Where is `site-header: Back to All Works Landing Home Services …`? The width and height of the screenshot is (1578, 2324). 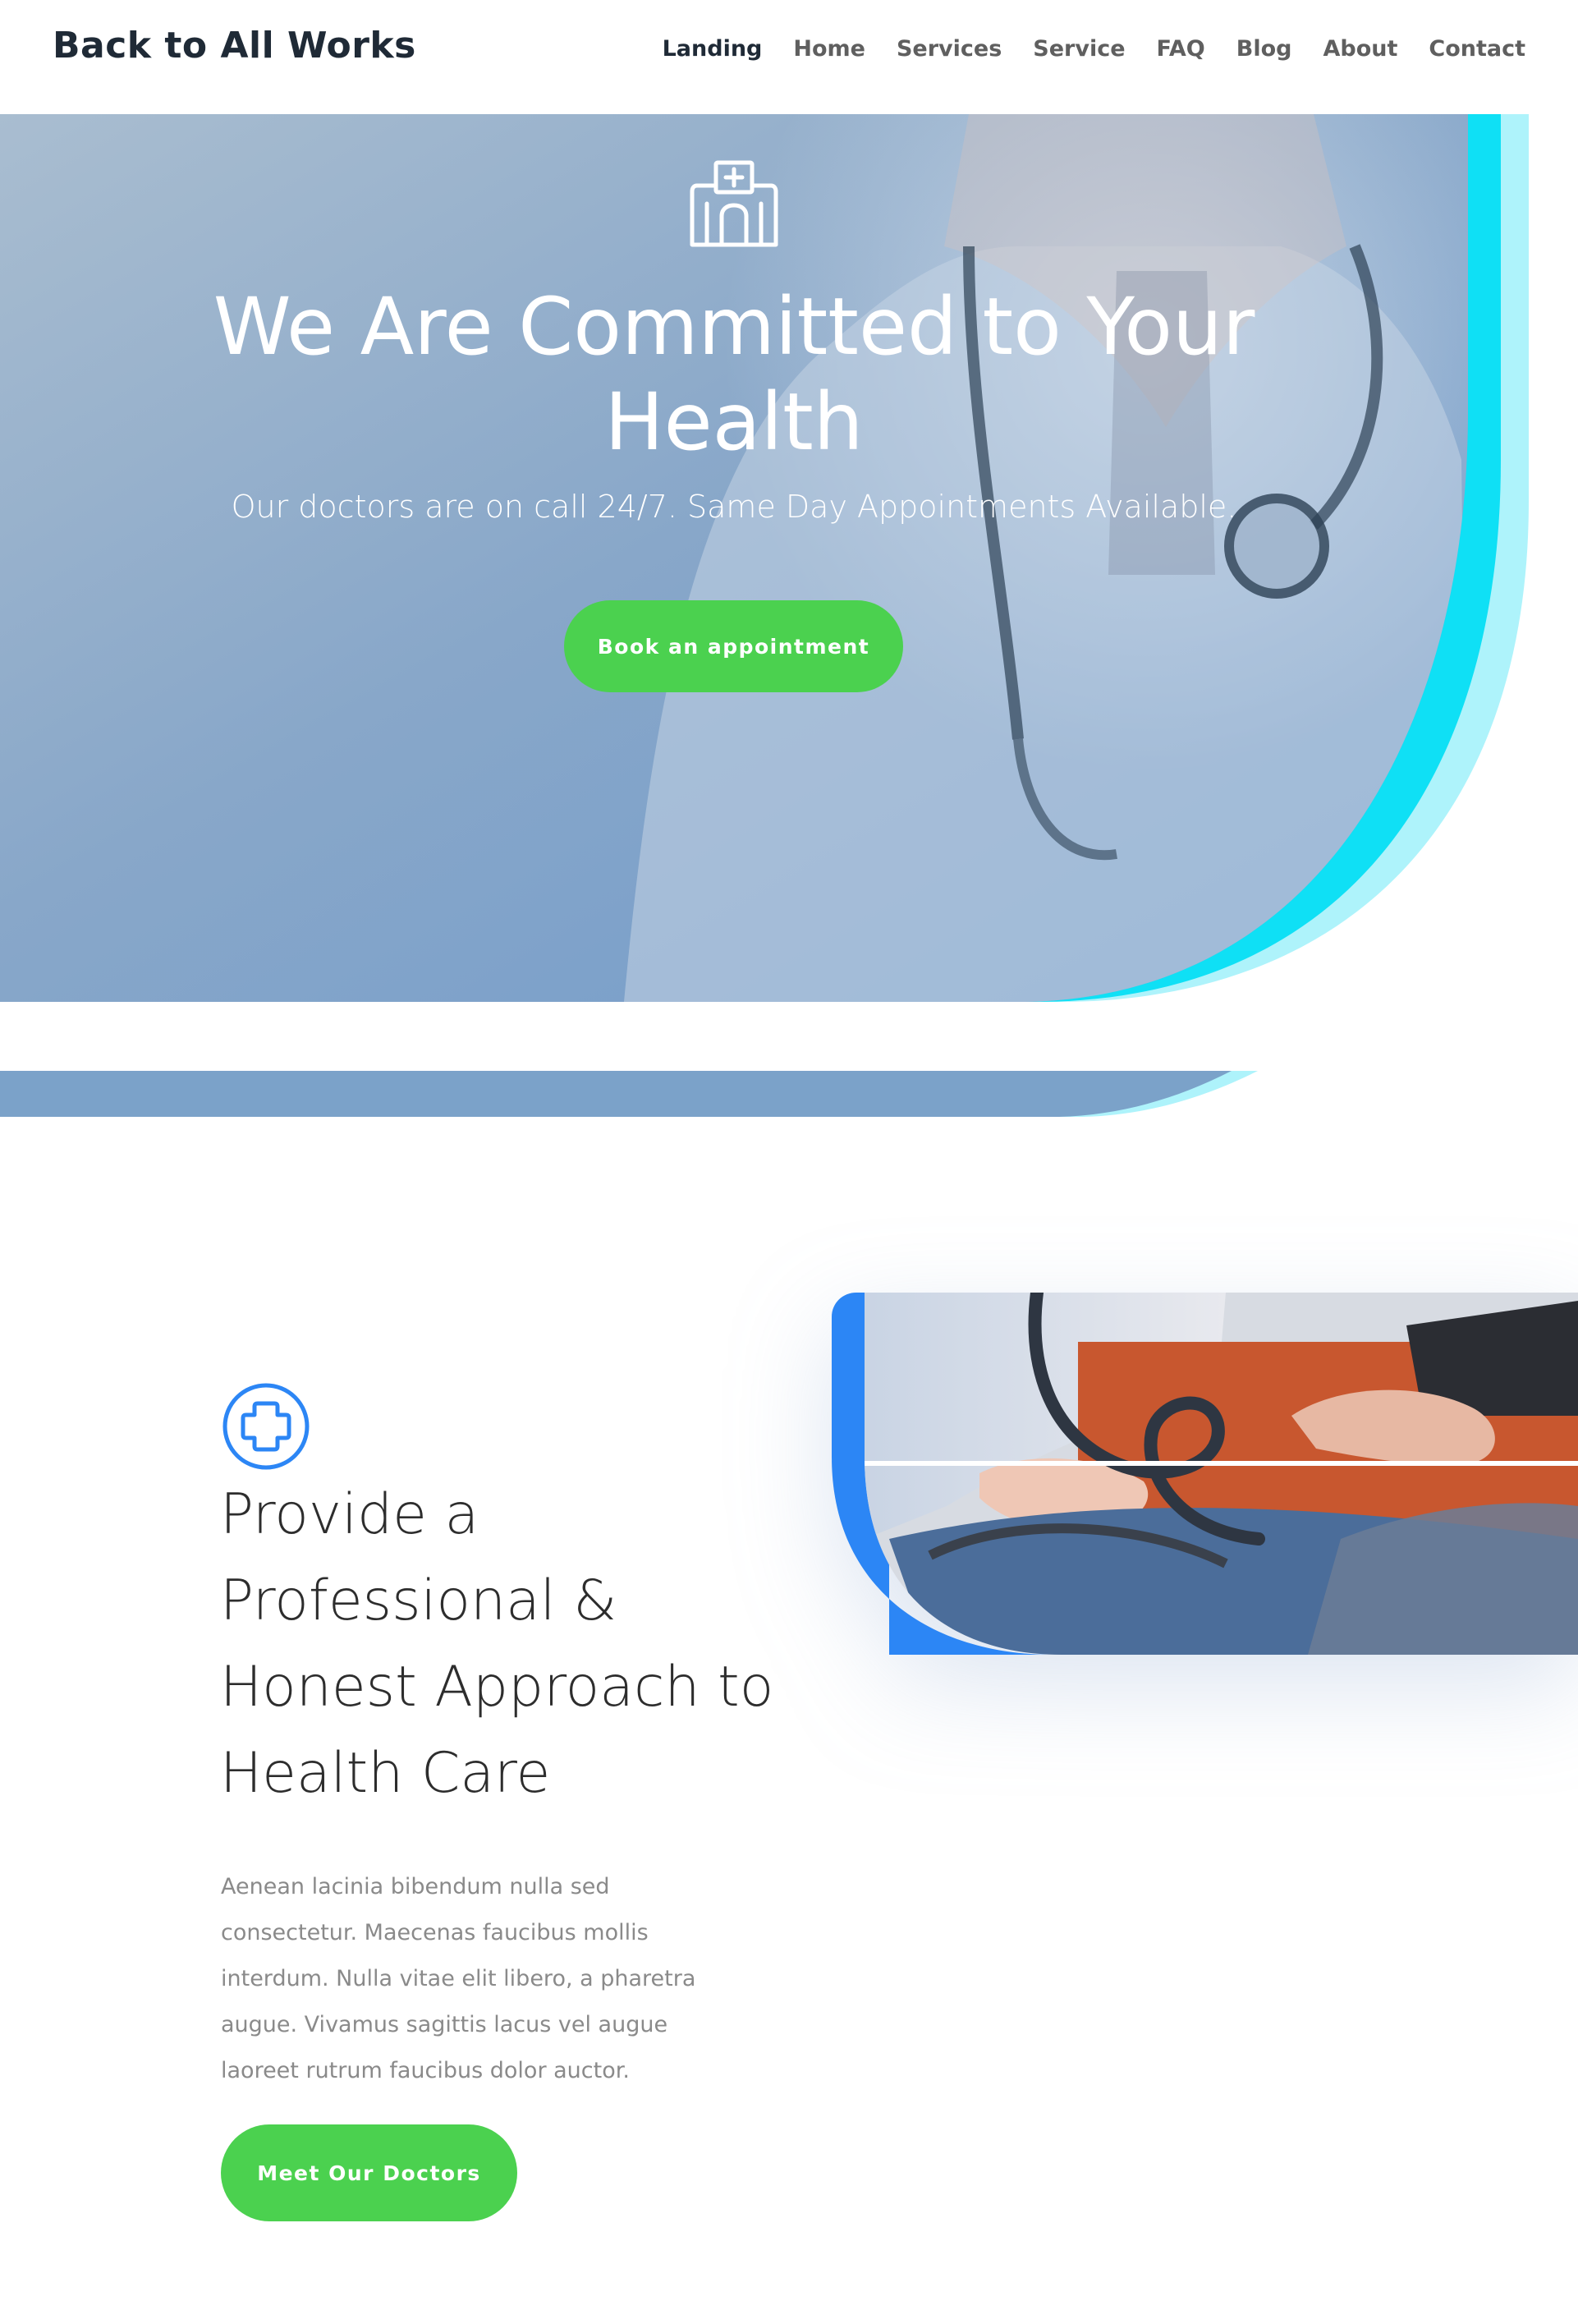 site-header: Back to All Works Landing Home Services … is located at coordinates (789, 57).